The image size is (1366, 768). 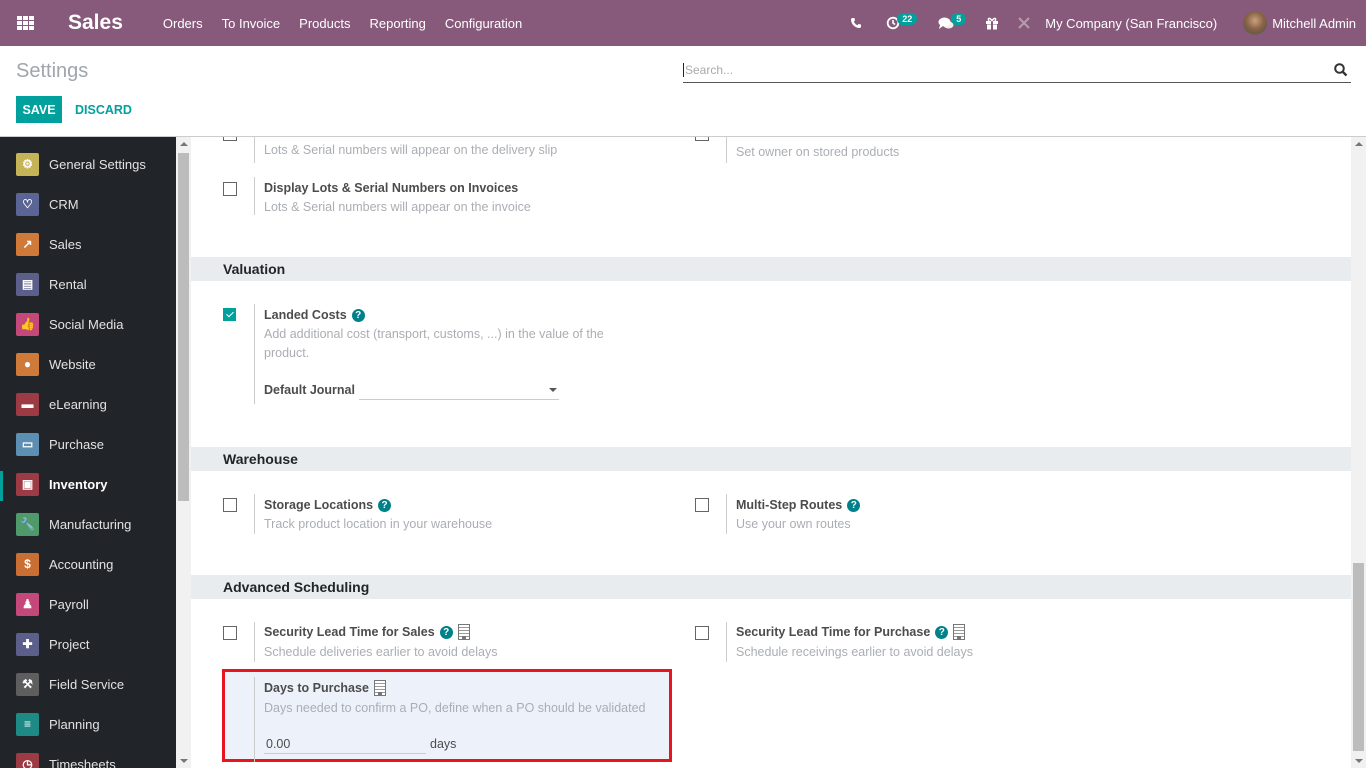 What do you see at coordinates (27, 244) in the screenshot?
I see `chart-icon: ↗` at bounding box center [27, 244].